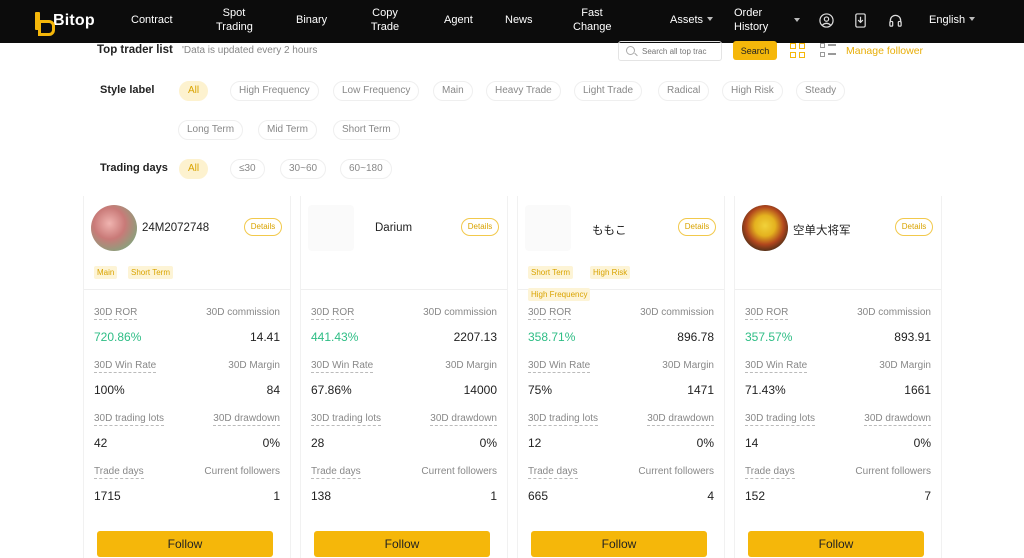 Image resolution: width=1024 pixels, height=558 pixels. What do you see at coordinates (884, 51) in the screenshot?
I see `manage-follower-link: Manage follower` at bounding box center [884, 51].